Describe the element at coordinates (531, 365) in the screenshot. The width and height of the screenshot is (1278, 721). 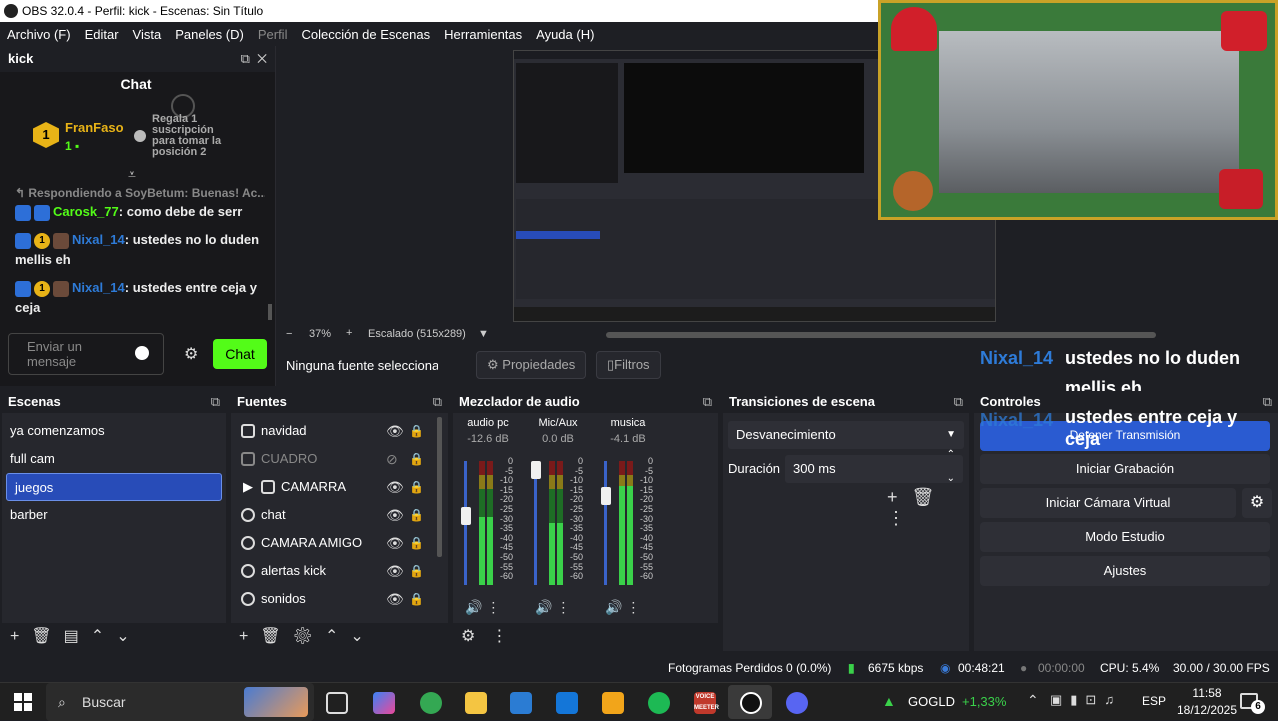
I see `properties-button: ⚙ Propiedades` at that location.